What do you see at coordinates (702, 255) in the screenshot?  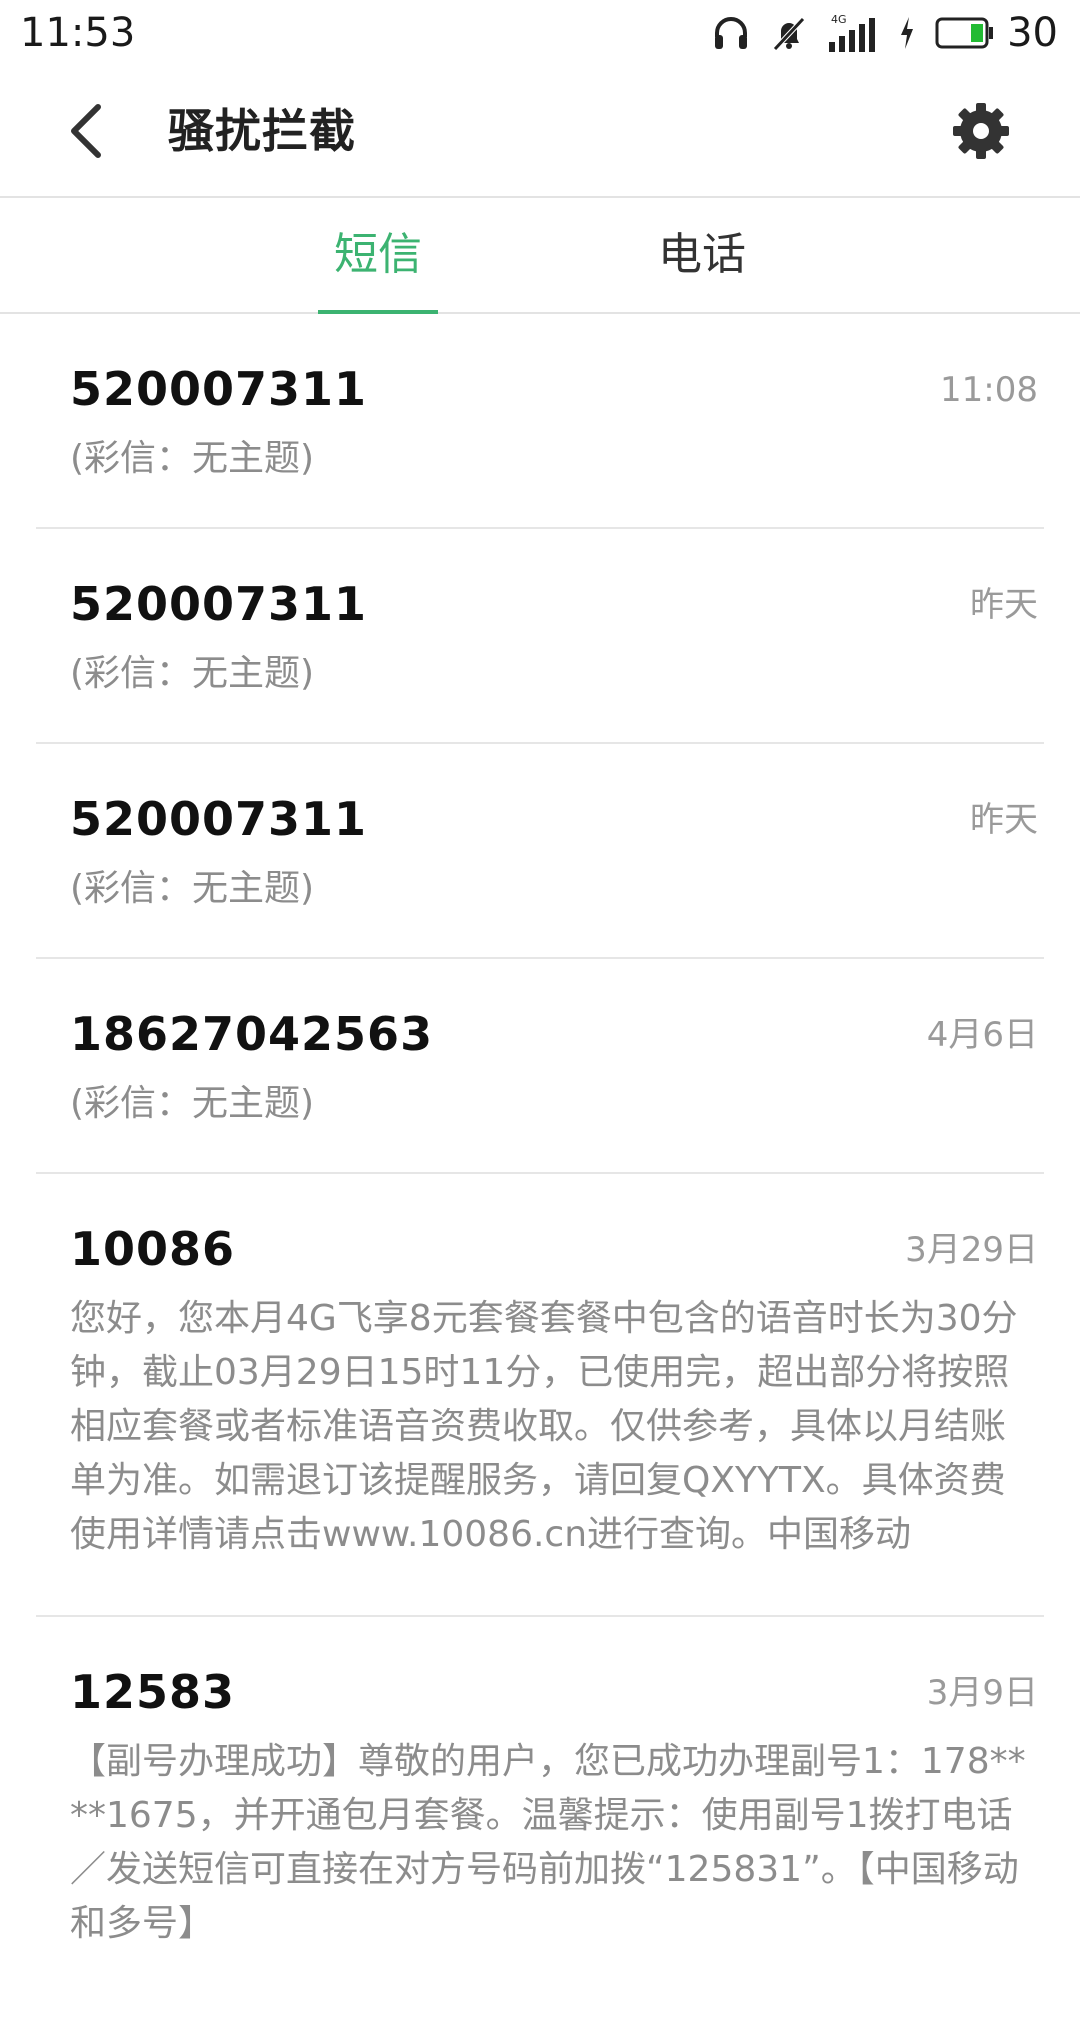 I see `tab-calls: 电话` at bounding box center [702, 255].